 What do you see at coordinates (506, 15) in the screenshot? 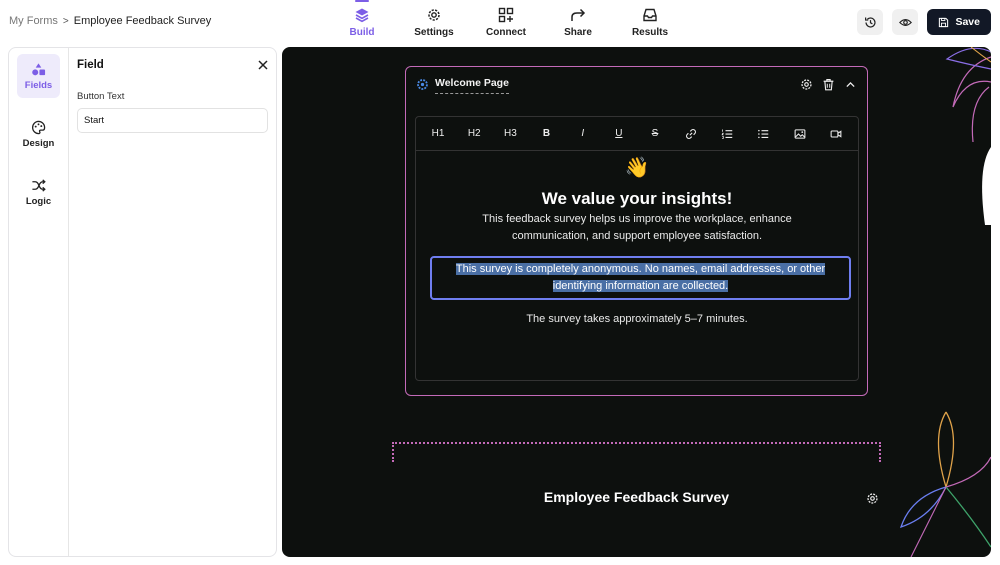
I see `grid-plus-icon` at bounding box center [506, 15].